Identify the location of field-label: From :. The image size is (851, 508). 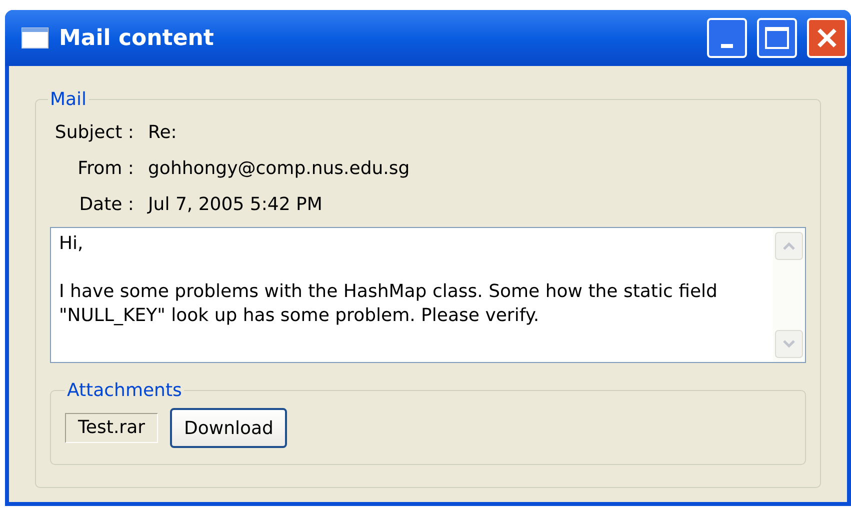
(105, 168).